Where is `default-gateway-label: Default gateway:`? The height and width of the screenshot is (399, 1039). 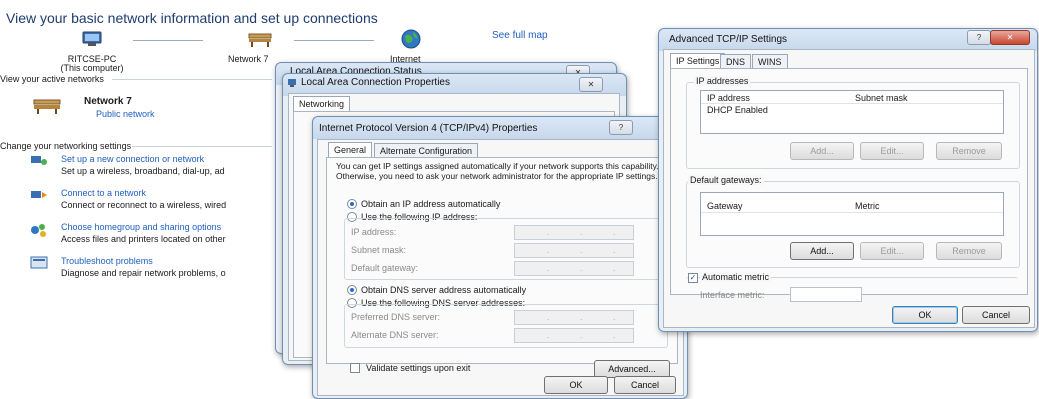
default-gateway-label: Default gateway: is located at coordinates (385, 268).